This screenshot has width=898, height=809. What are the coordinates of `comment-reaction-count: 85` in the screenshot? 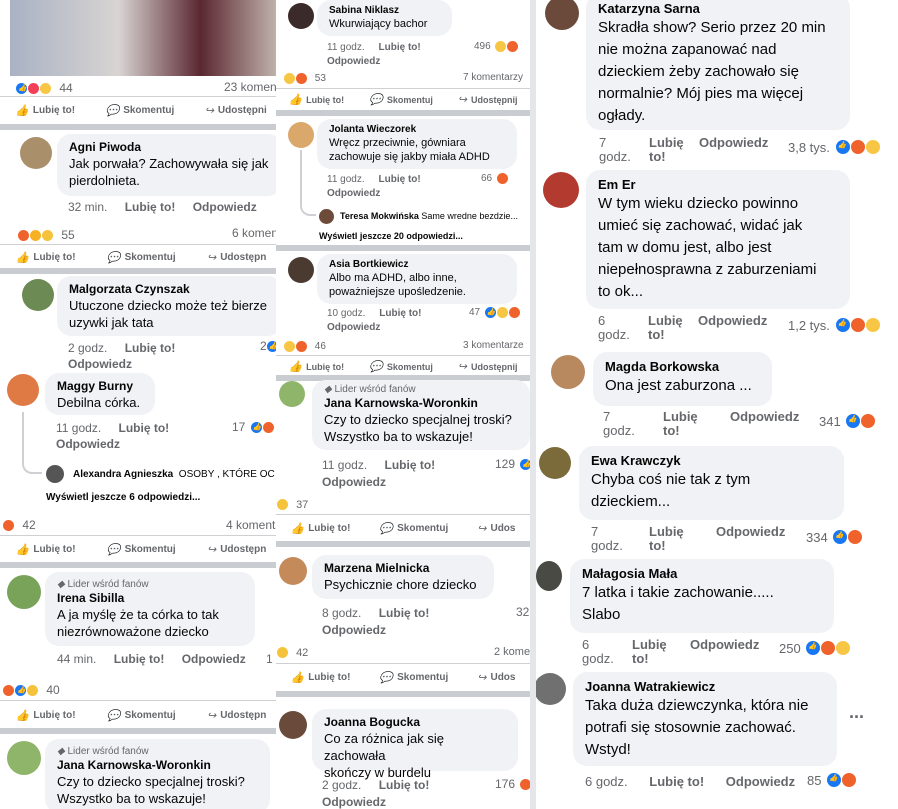 It's located at (832, 780).